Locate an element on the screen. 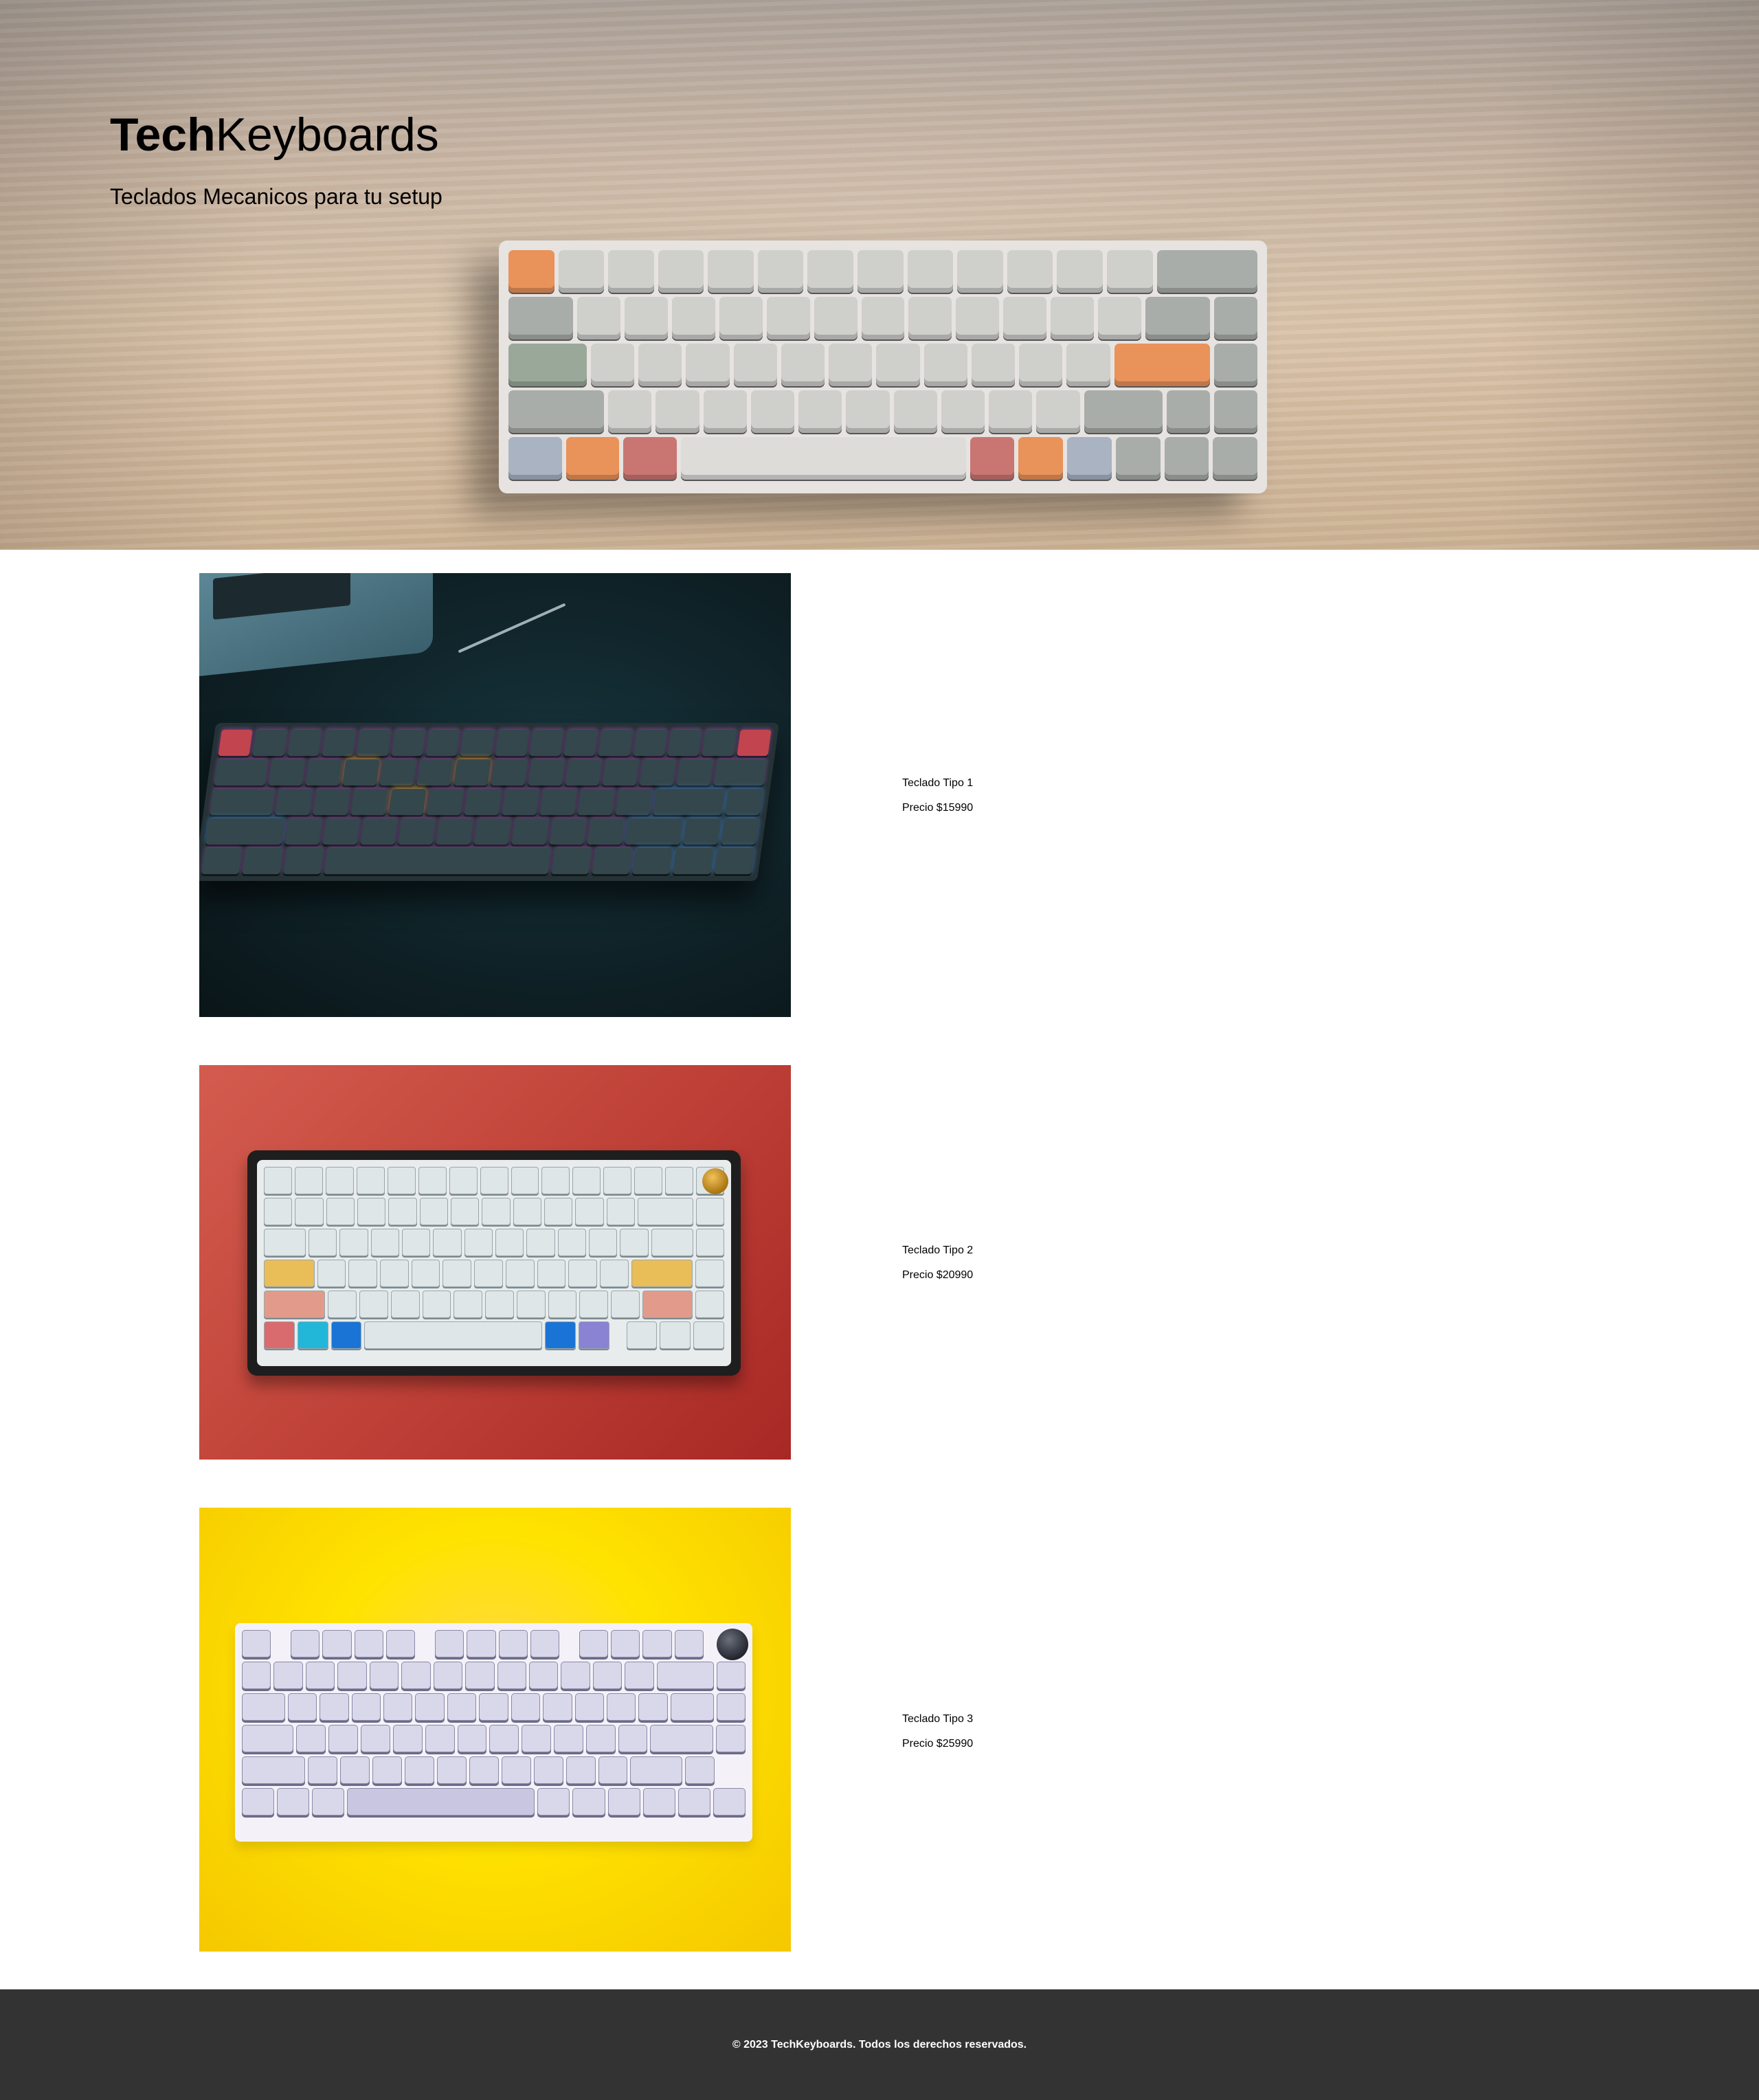 The image size is (1759, 2100). keyboard-colorful is located at coordinates (494, 1263).